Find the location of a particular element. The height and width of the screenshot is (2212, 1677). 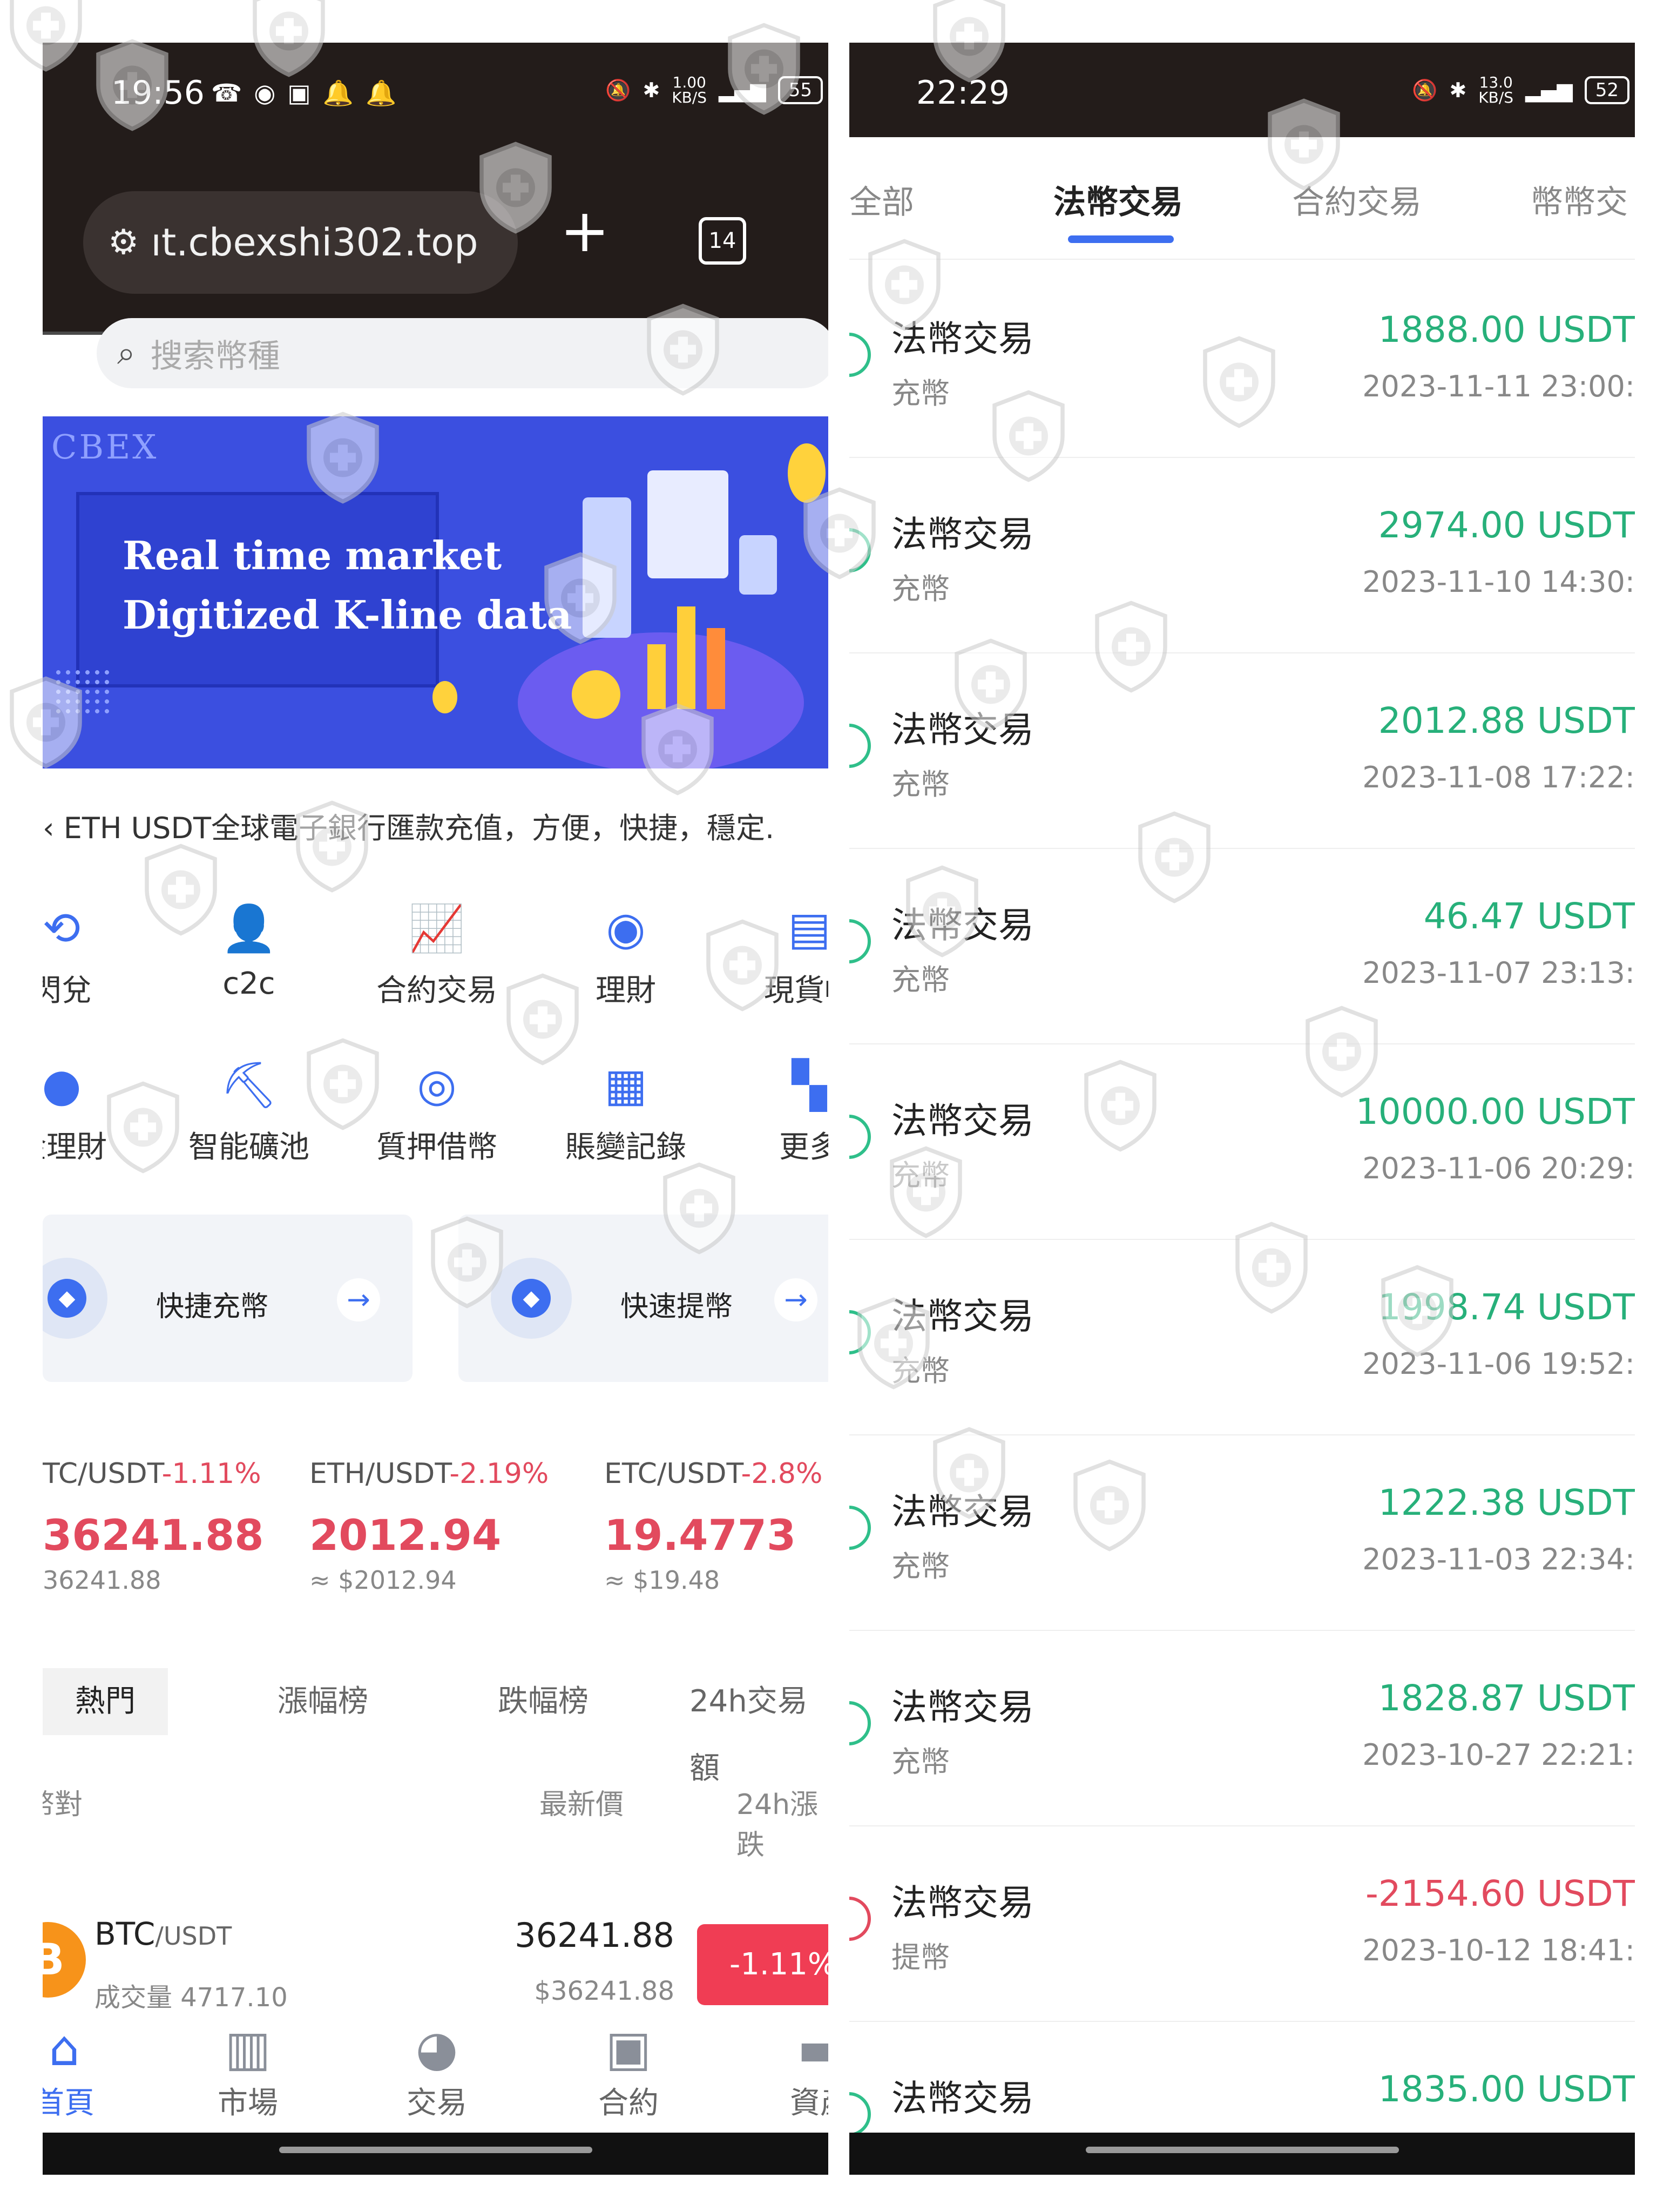

feature-gold-wealth: ● 金理財 is located at coordinates (93, 1112).